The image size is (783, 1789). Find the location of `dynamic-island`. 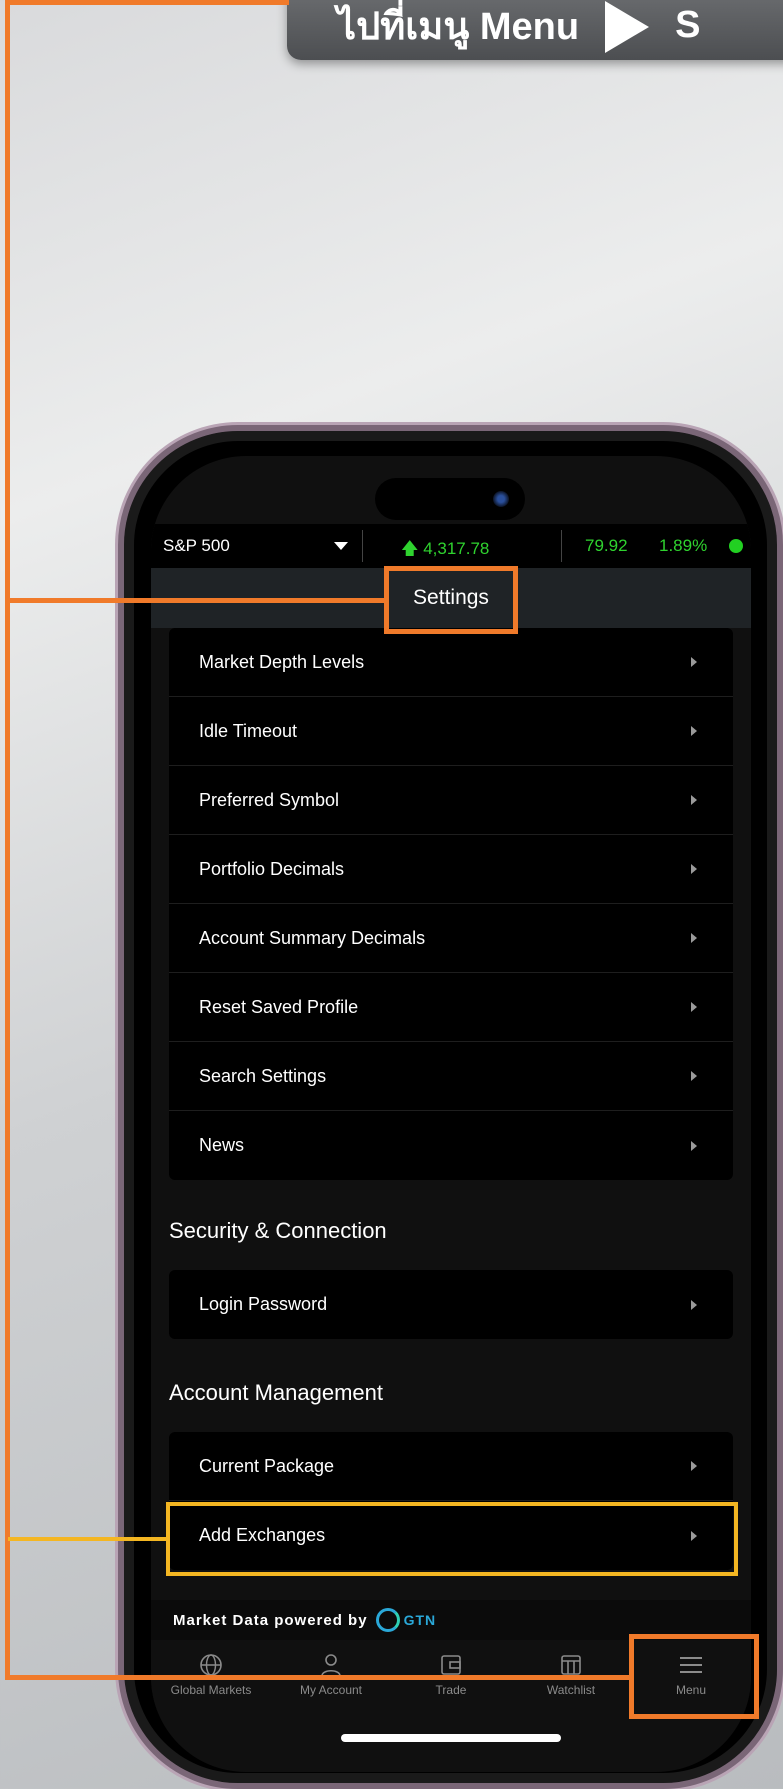

dynamic-island is located at coordinates (450, 499).